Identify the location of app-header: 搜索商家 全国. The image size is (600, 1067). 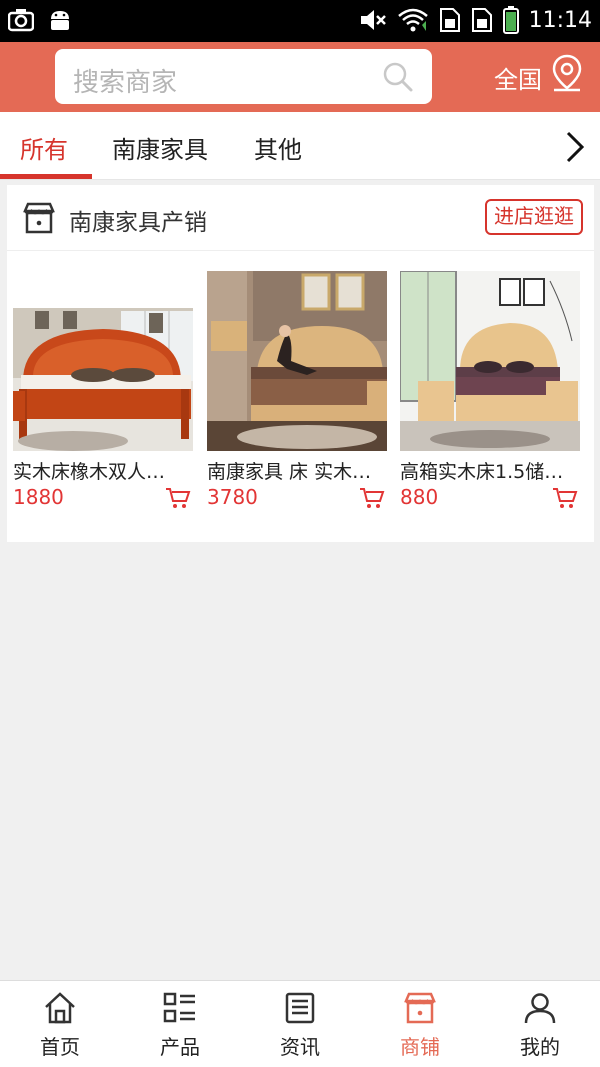
(300, 77).